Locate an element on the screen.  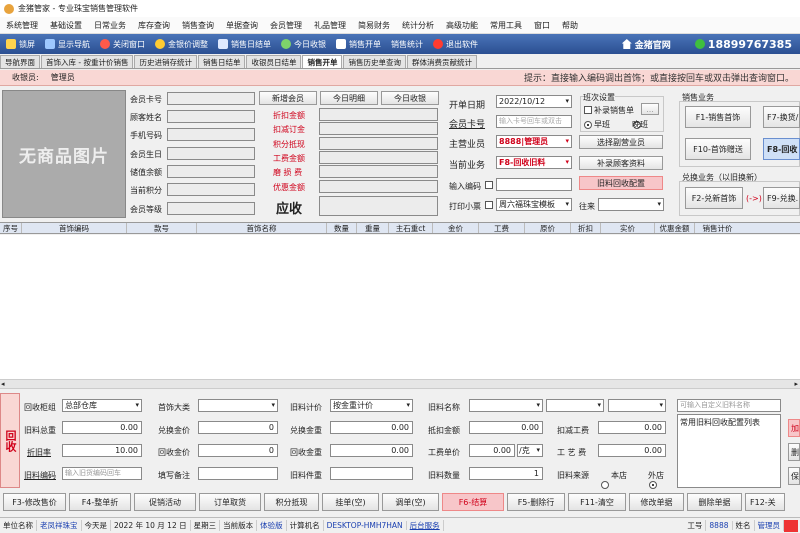
menu-finance: 简易财务 is located at coordinates (374, 25).